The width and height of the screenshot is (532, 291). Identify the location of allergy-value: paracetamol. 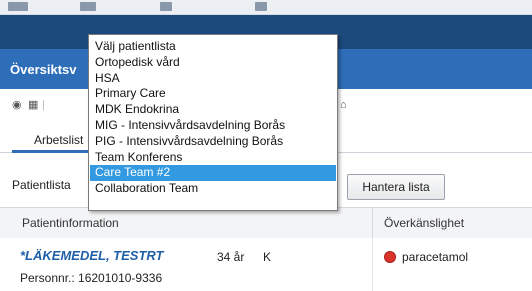
(435, 257).